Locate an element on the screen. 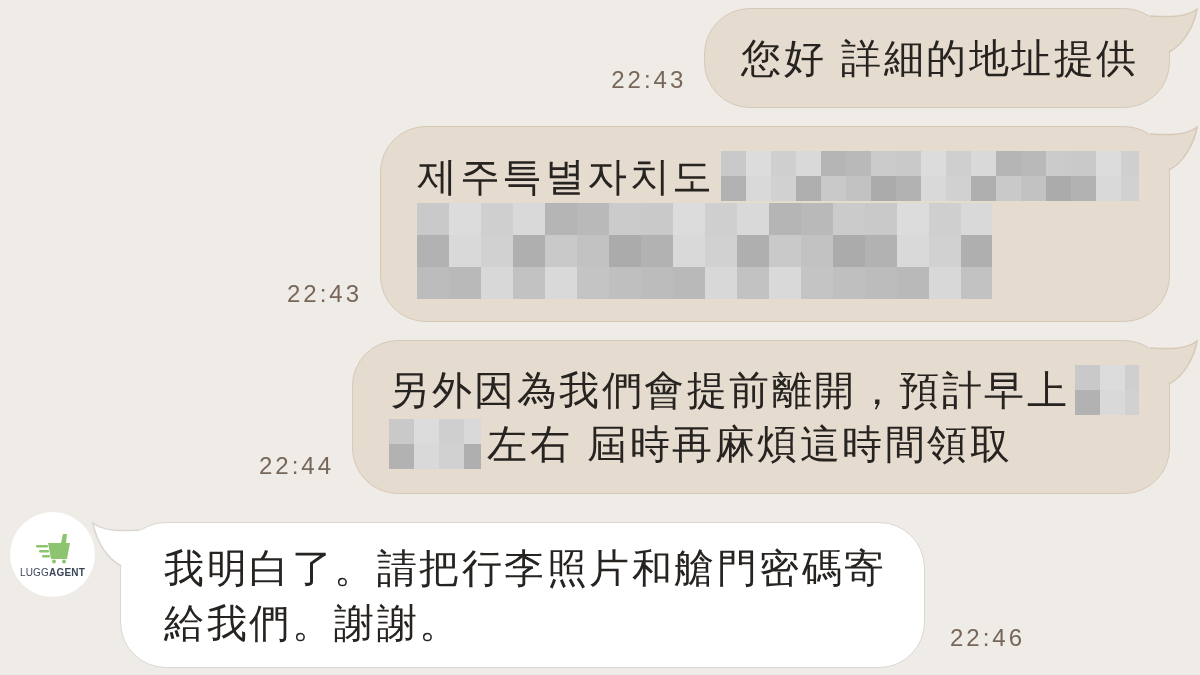 The image size is (1200, 675). logo-wordmark: LUGGAGENT is located at coordinates (52, 572).